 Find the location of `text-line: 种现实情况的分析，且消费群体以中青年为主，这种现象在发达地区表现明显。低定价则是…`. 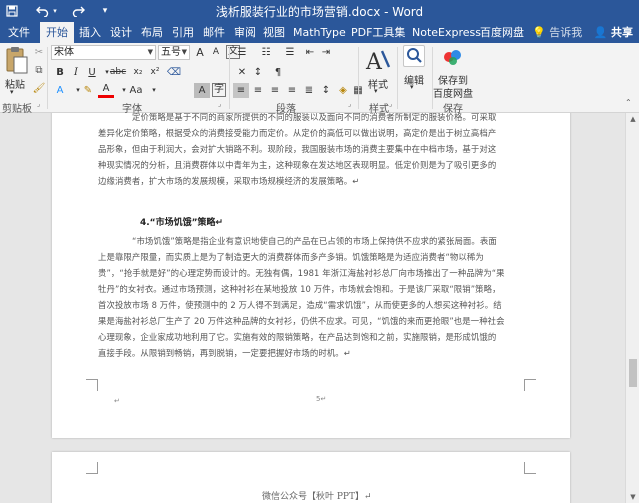

text-line: 种现实情况的分析，且消费群体以中青年为主，这种现象在发达地区表现明显。低定价则是… is located at coordinates (297, 165).